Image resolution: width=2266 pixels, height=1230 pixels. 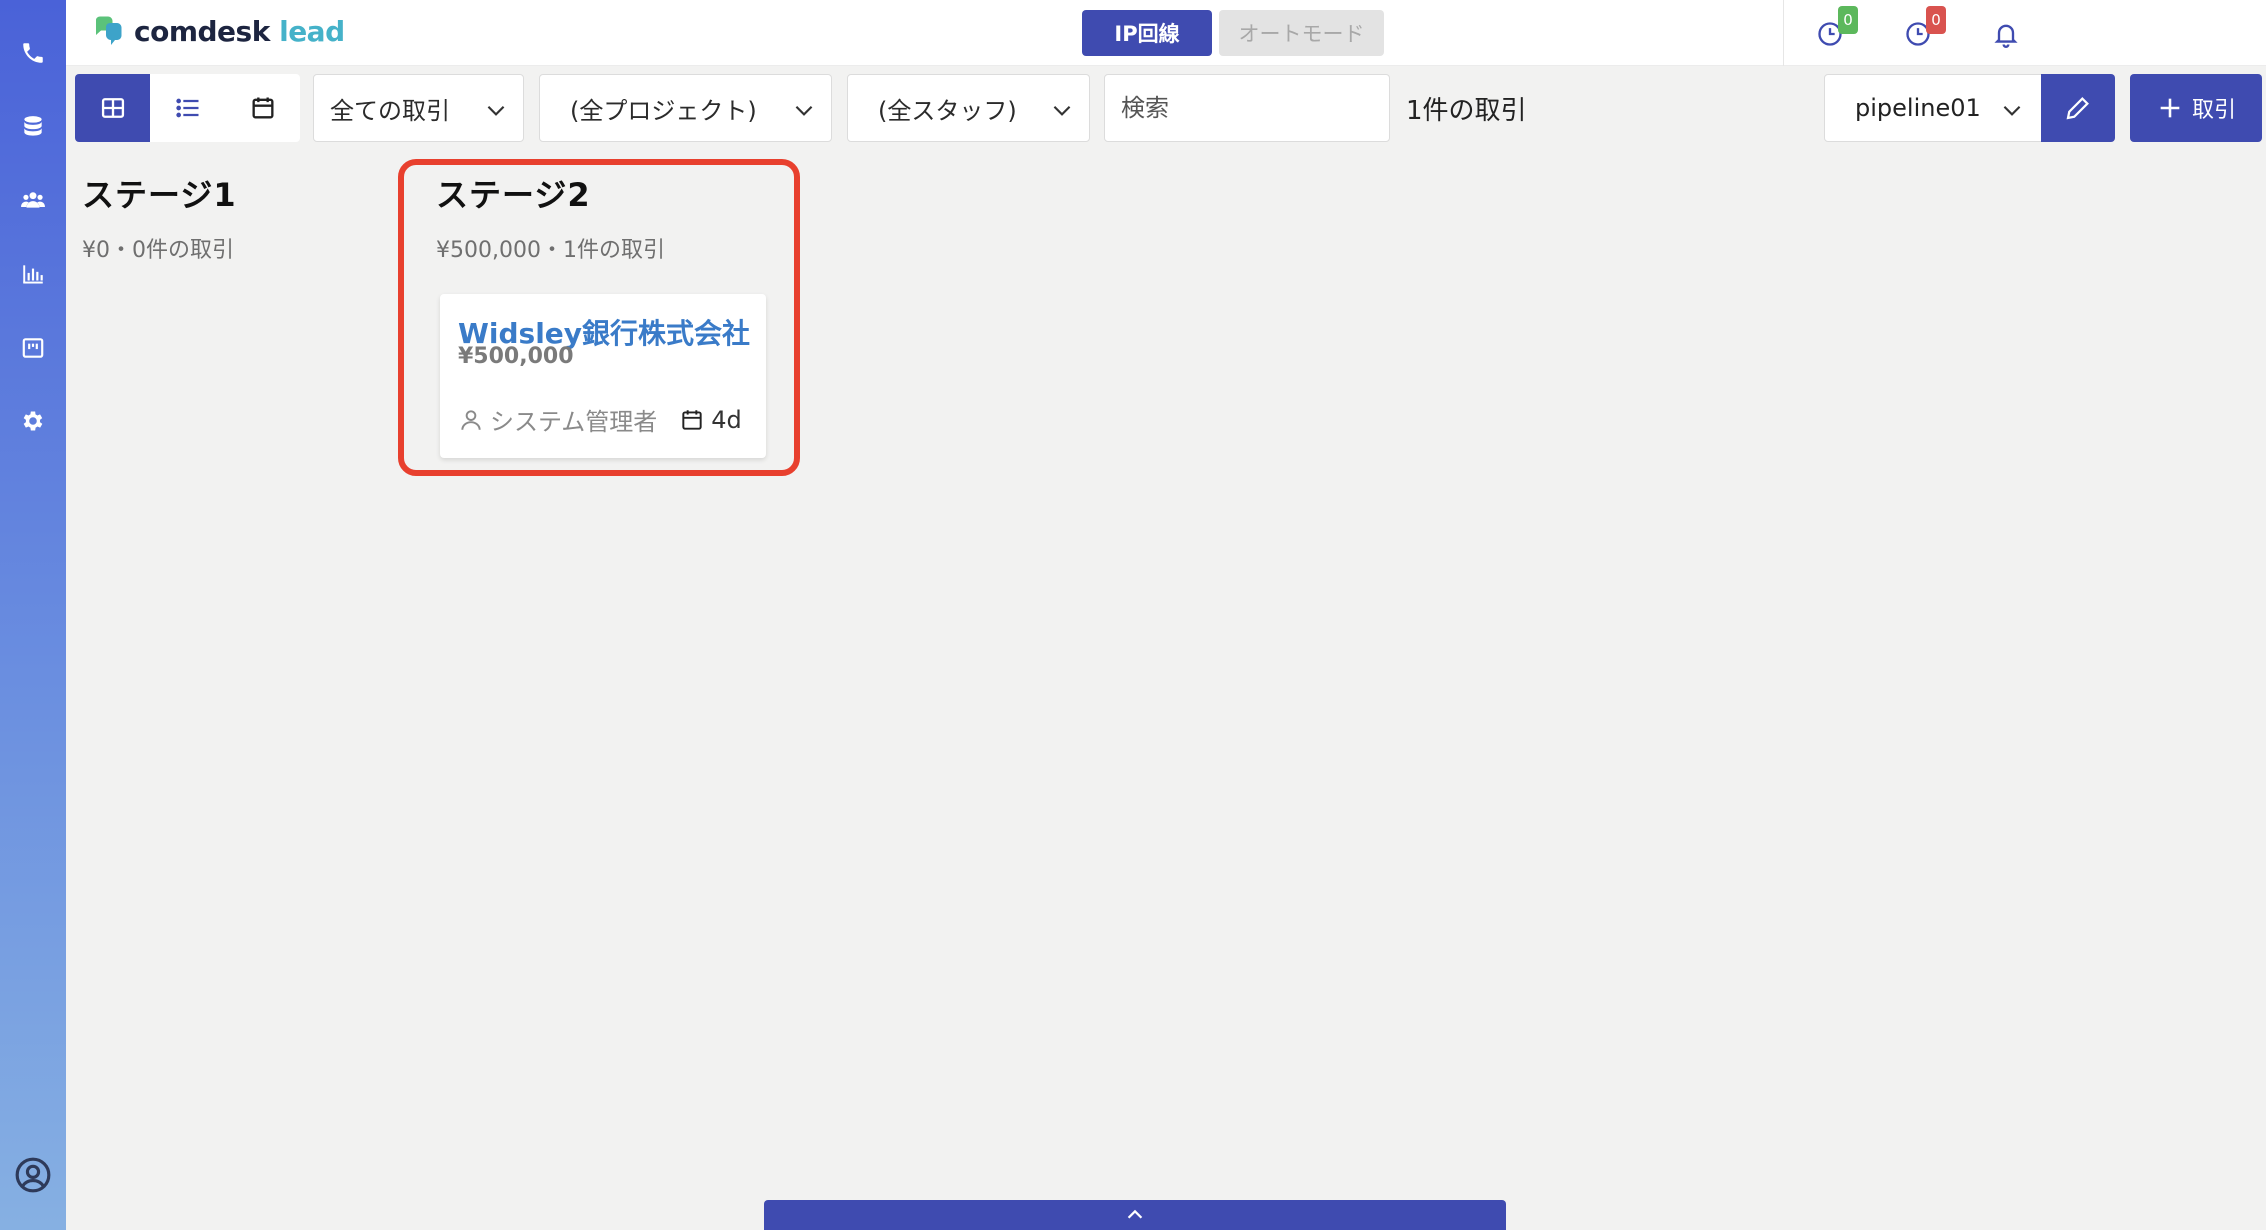 I want to click on top-bar: comdesk lead IP回線 オートモード 0 0, so click(x=1166, y=33).